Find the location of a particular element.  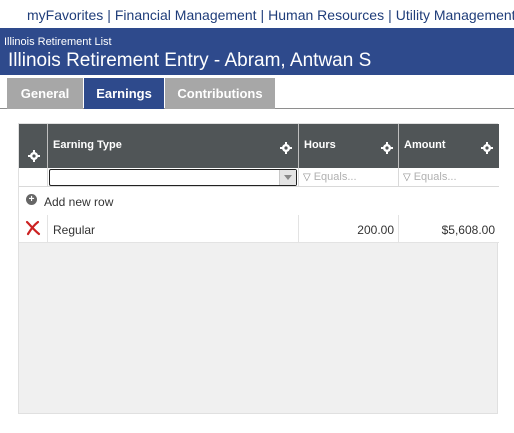

add-new-row-label: Add new row is located at coordinates (79, 202).